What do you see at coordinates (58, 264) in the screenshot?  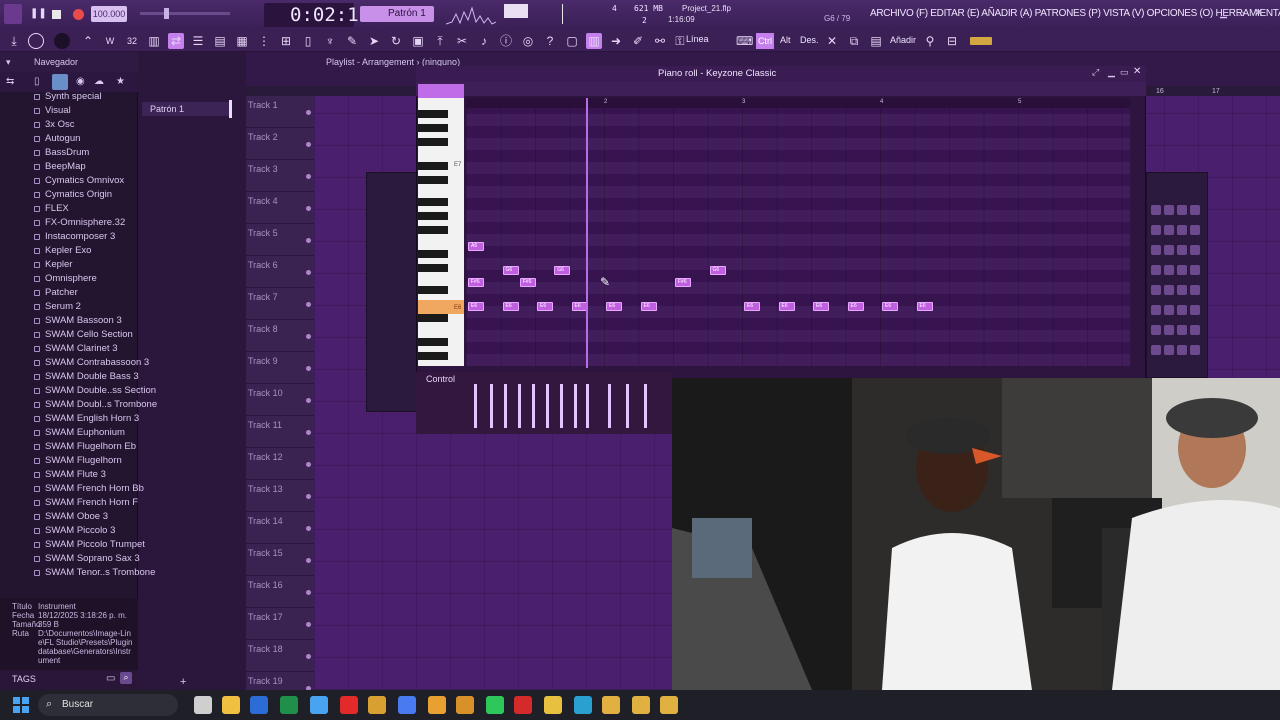 I see `browser-item: Kepler` at bounding box center [58, 264].